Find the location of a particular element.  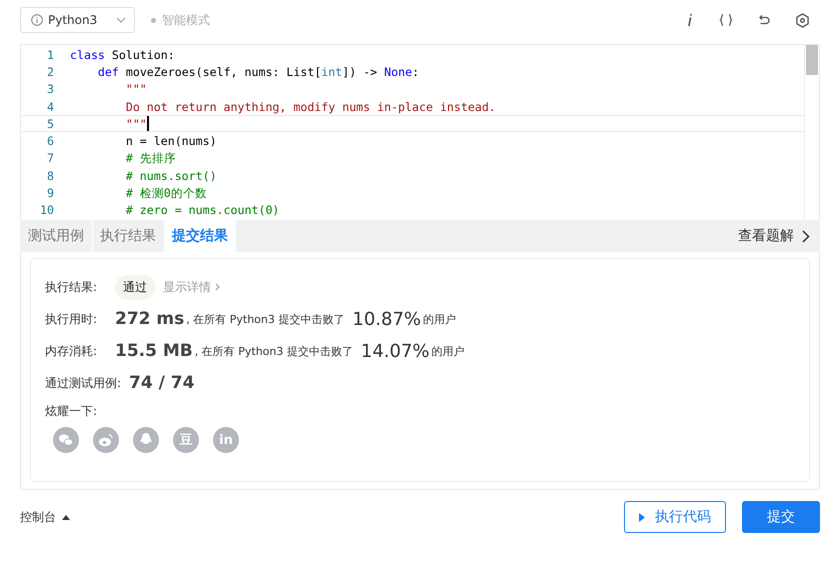

code-line: class Solution: is located at coordinates (122, 55).